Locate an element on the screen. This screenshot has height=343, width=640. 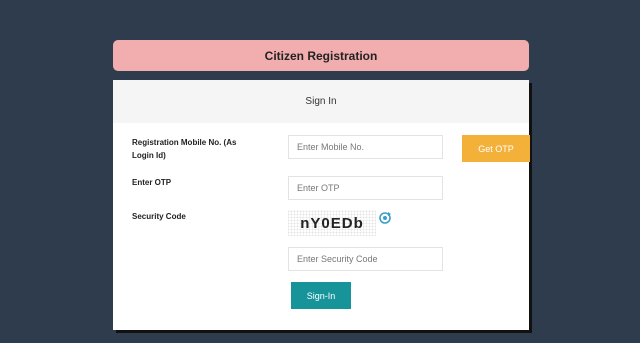
mobile-input is located at coordinates (365, 147).